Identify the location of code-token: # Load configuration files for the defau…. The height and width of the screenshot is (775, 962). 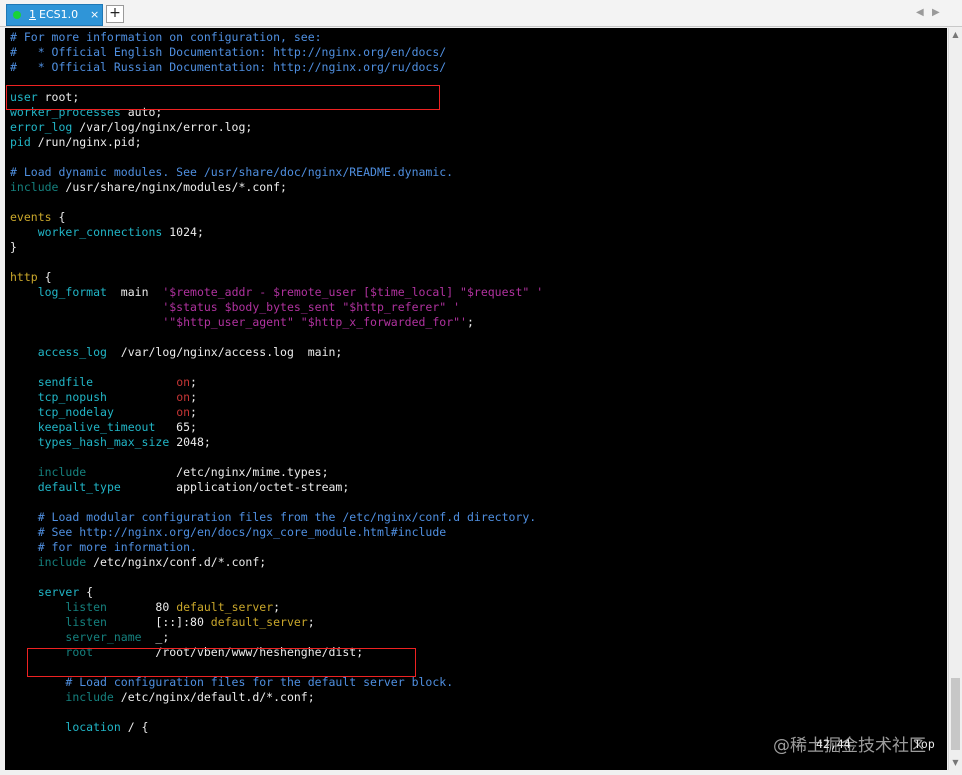
(259, 682).